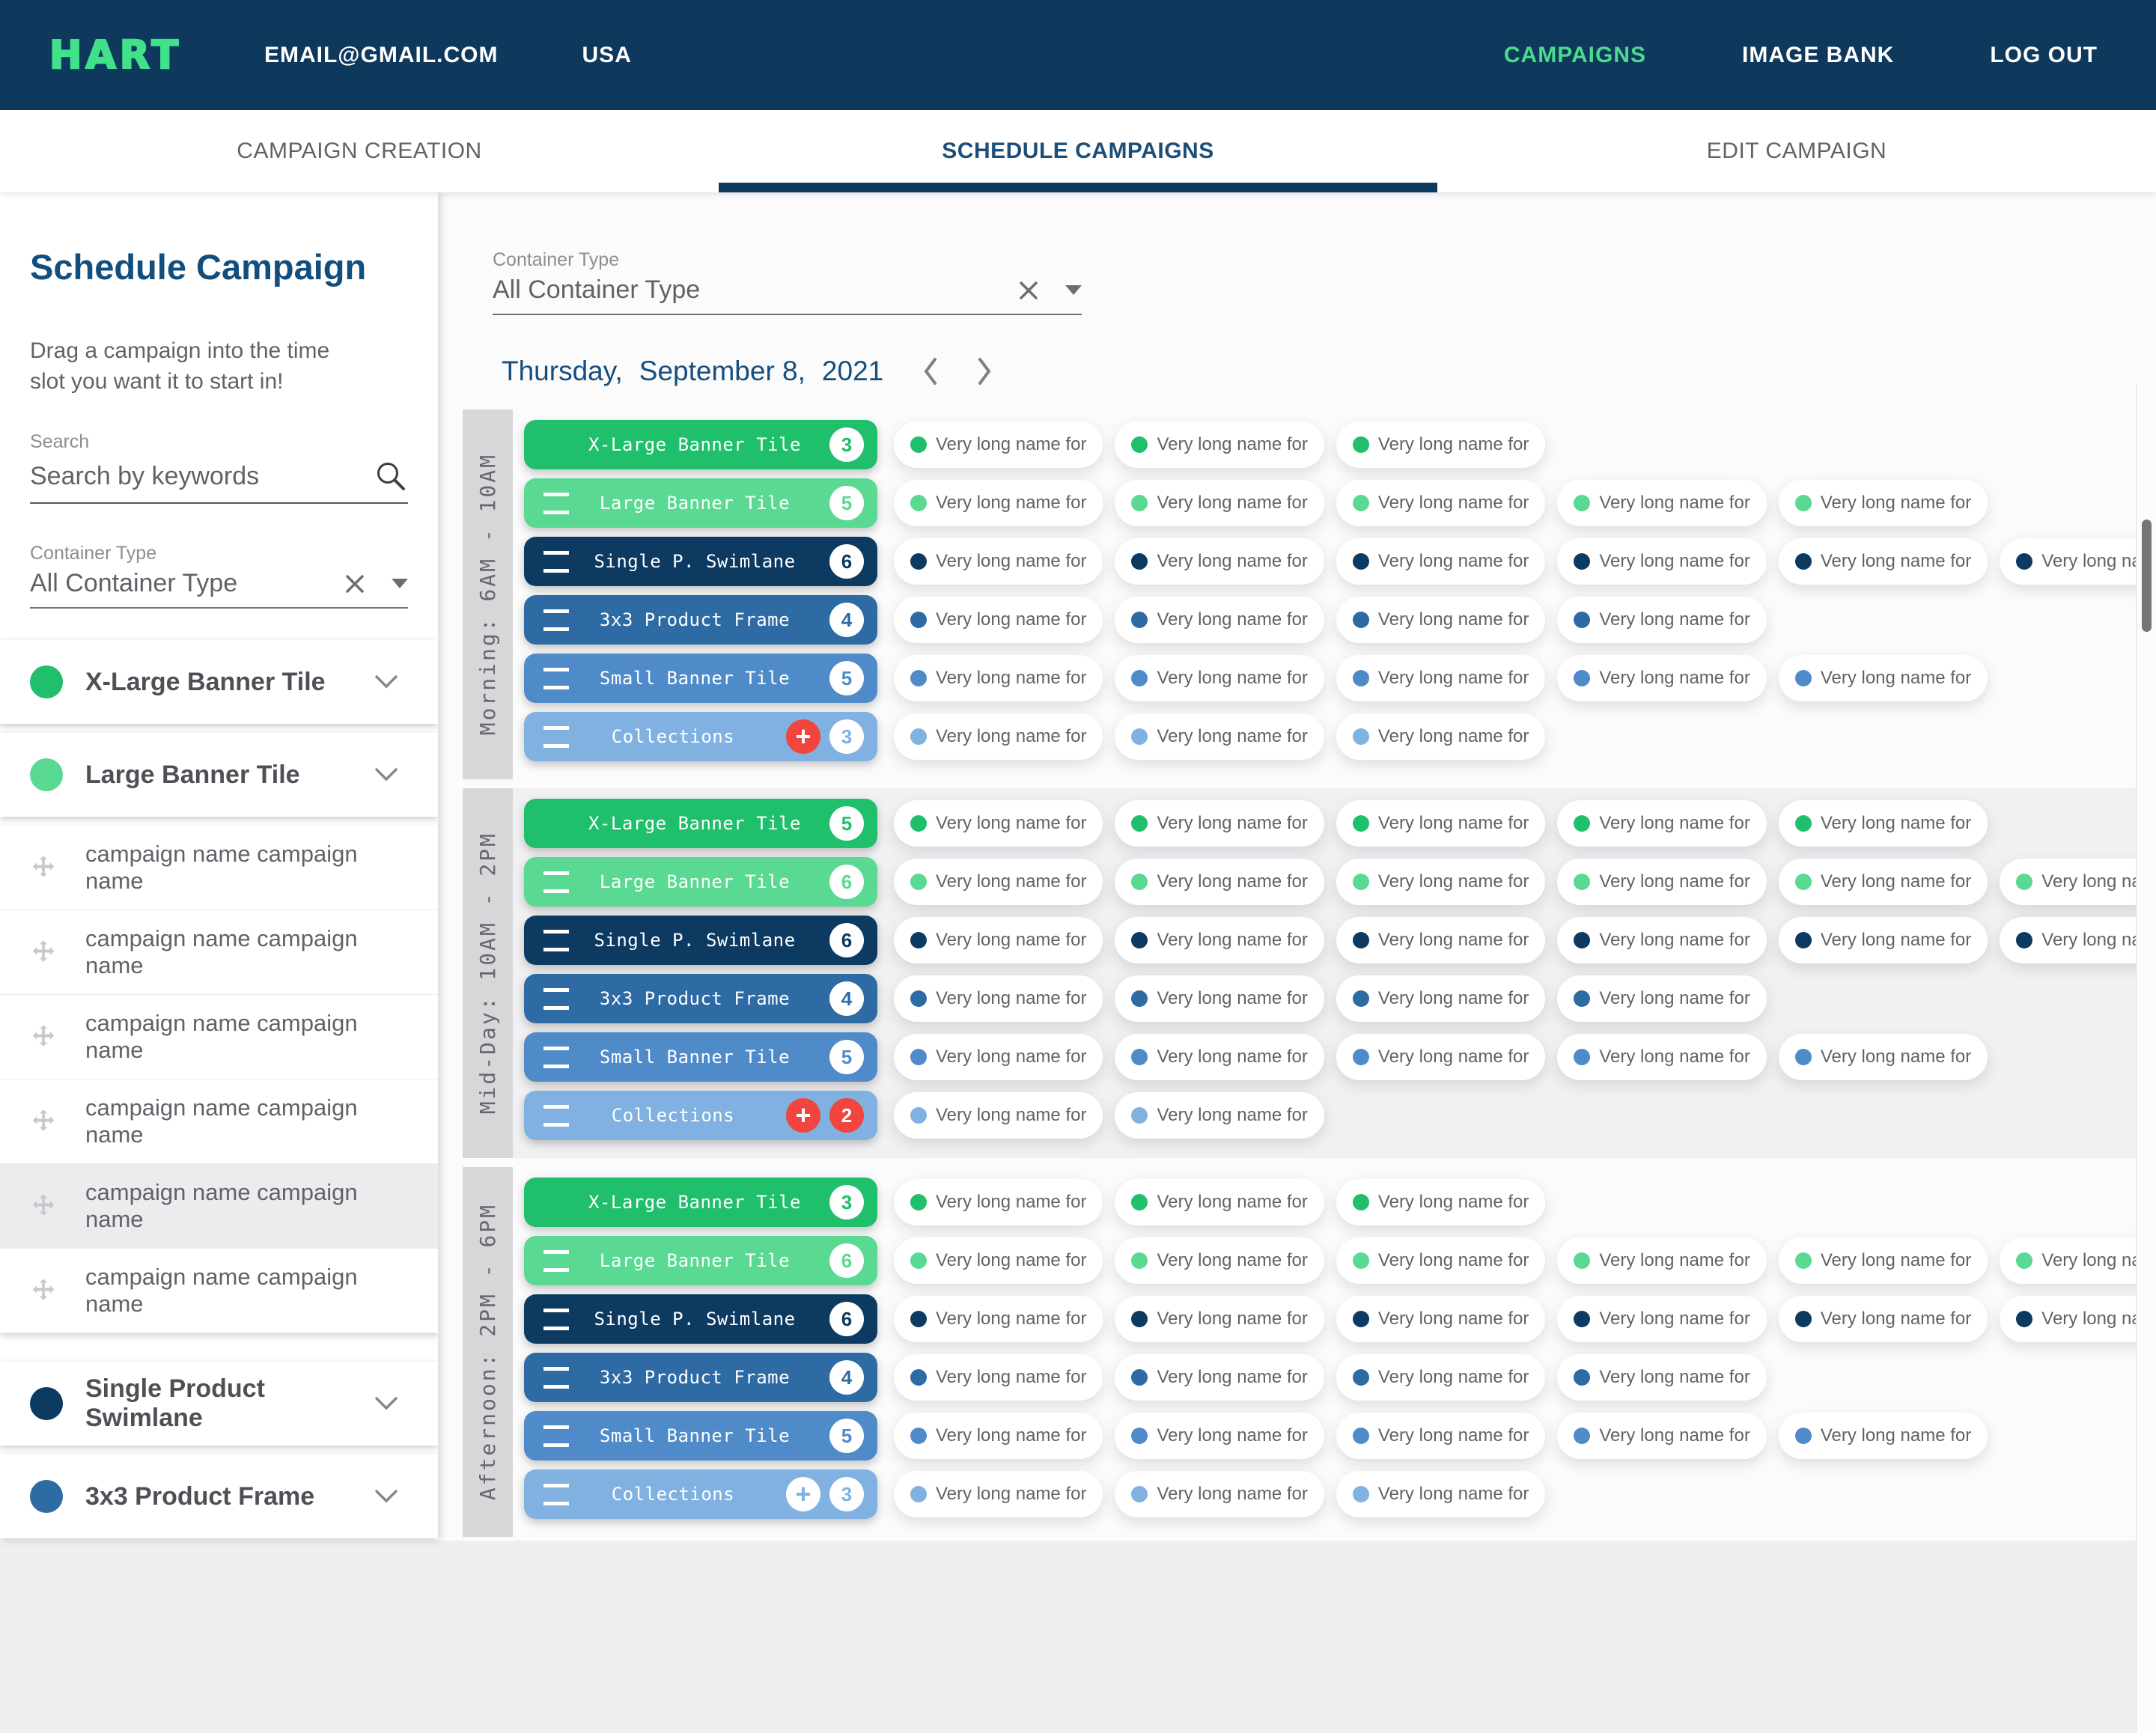  Describe the element at coordinates (930, 371) in the screenshot. I see `chevron-left-icon` at that location.